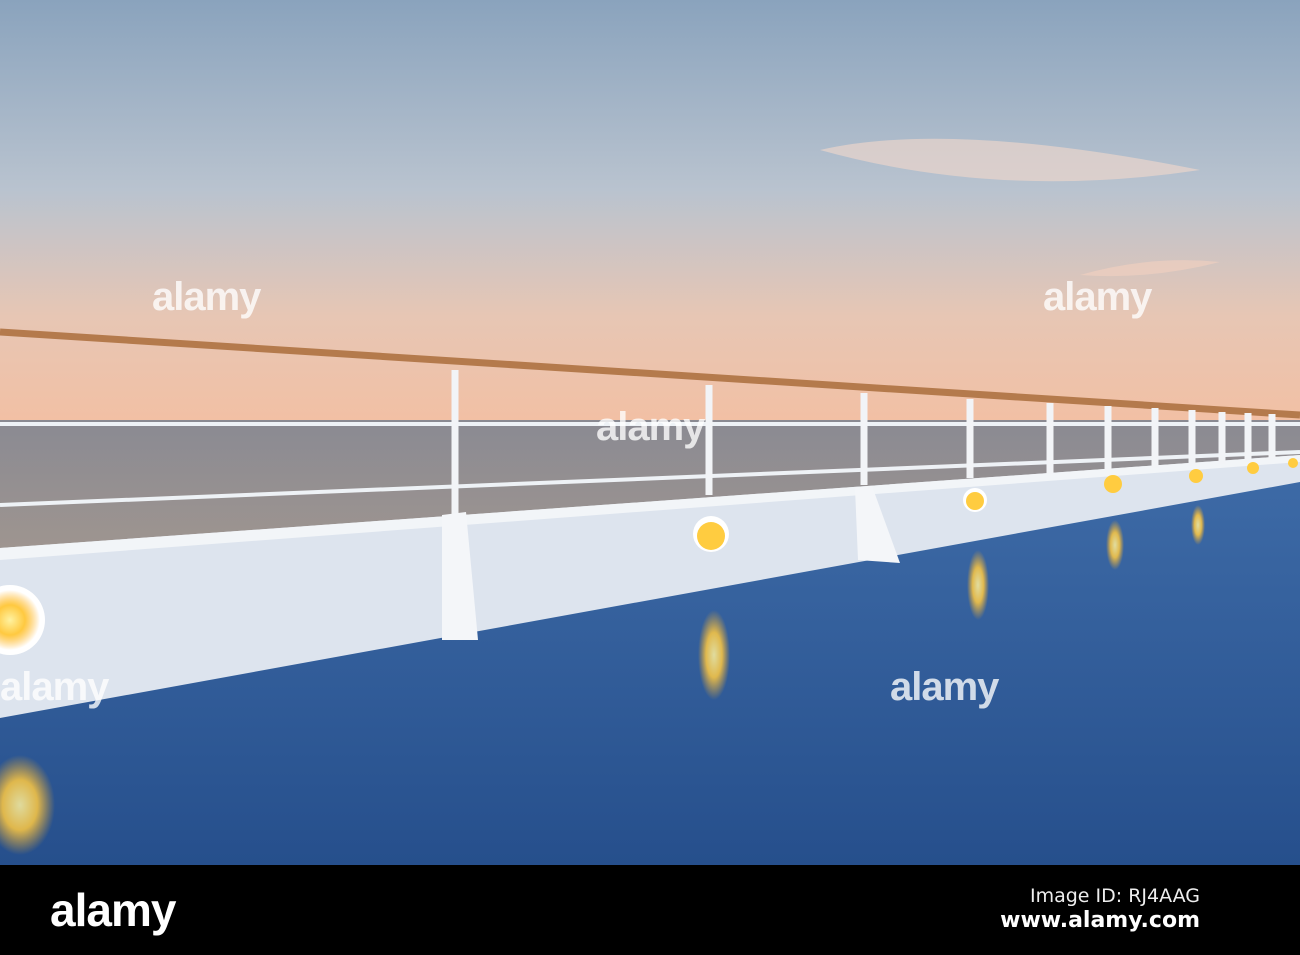  What do you see at coordinates (1114, 896) in the screenshot?
I see `image-id: Image ID: RJ4AAG` at bounding box center [1114, 896].